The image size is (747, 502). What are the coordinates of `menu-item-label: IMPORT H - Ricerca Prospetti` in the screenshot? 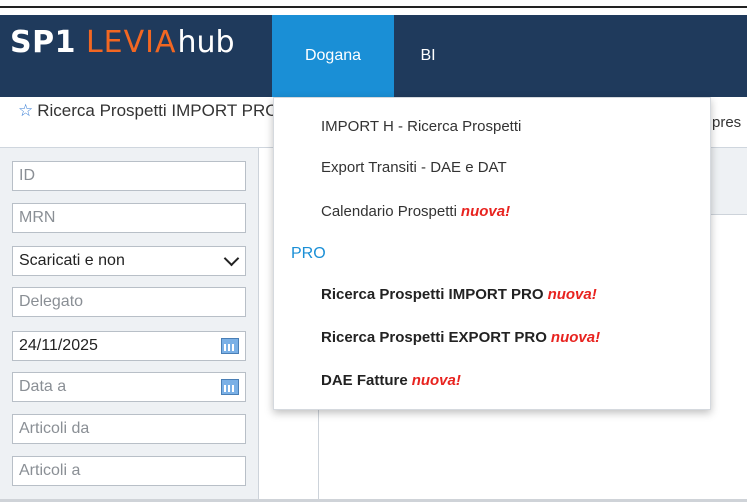 It's located at (421, 126).